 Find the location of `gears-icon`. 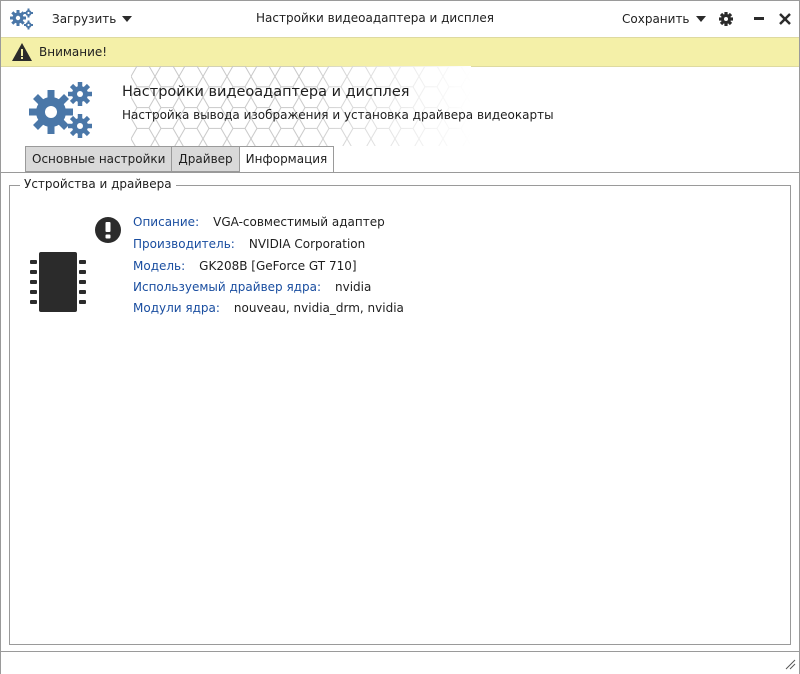

gears-icon is located at coordinates (60, 110).